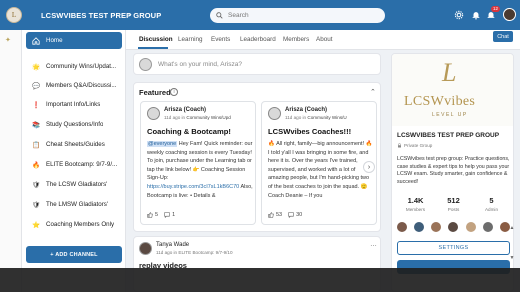 This screenshot has width=520, height=292. Describe the element at coordinates (130, 14) in the screenshot. I see `chevron-down-icon: ⌄` at that location.